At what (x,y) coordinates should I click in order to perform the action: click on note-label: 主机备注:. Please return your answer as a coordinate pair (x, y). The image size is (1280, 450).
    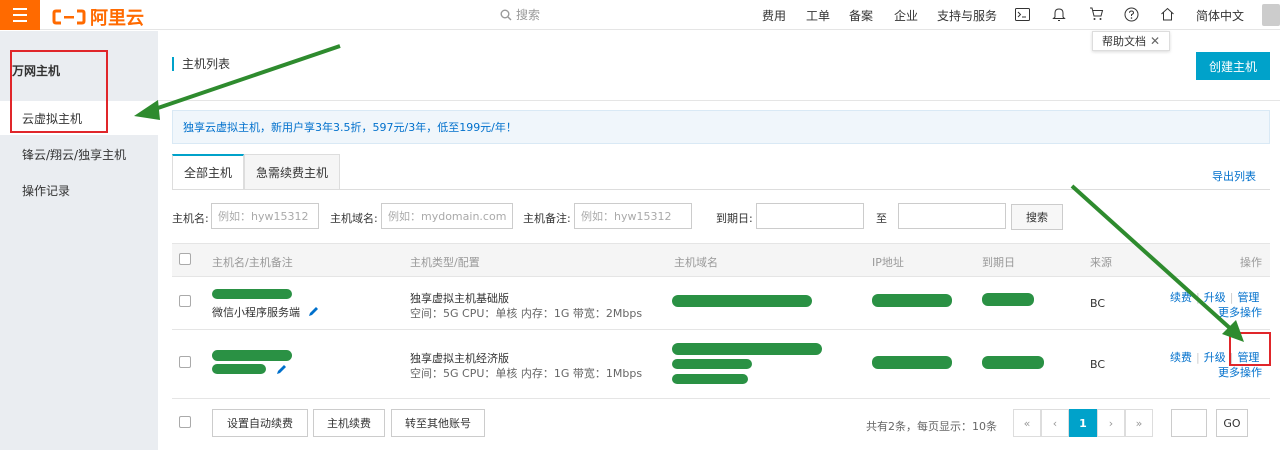
    Looking at the image, I should click on (547, 218).